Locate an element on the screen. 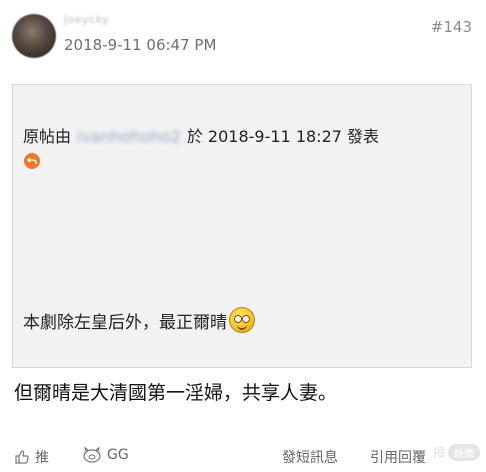 This screenshot has width=486, height=472. gg-button: GG is located at coordinates (105, 455).